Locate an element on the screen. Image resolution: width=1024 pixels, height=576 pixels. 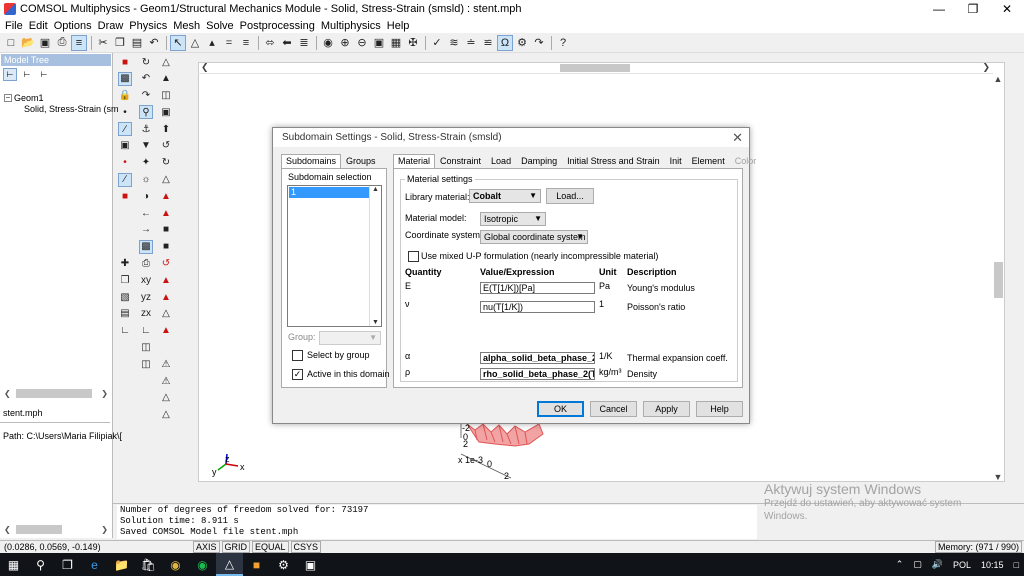
cube-icon: ▩ is located at coordinates (146, 246).